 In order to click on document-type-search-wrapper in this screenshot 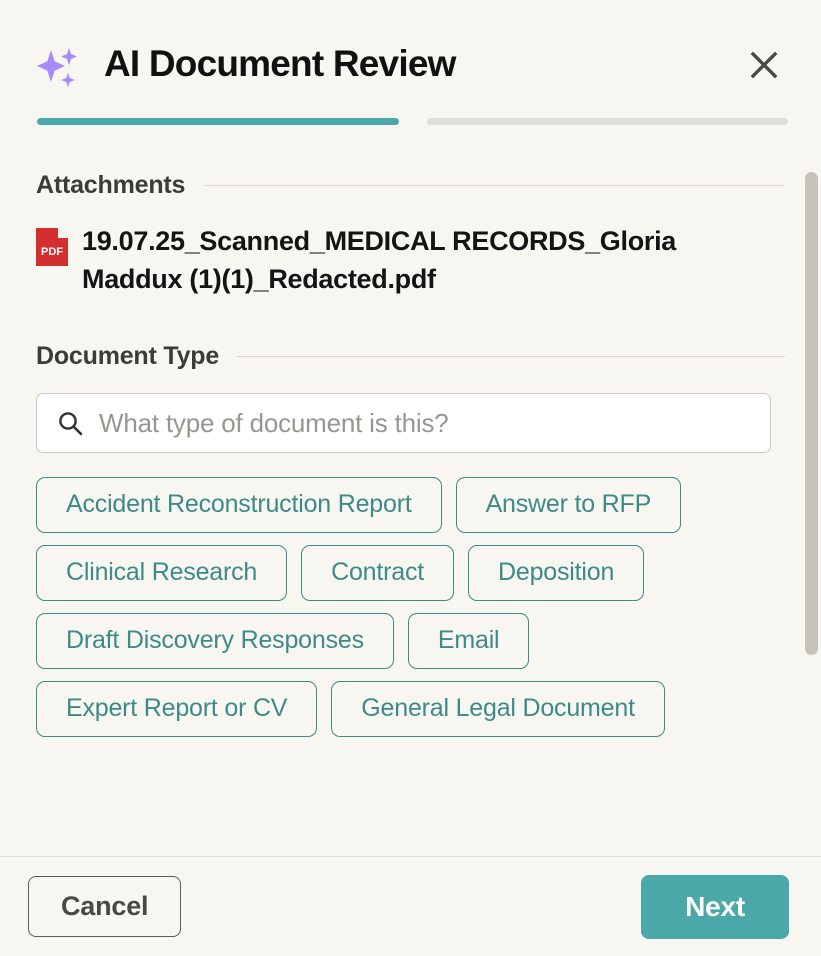, I will do `click(410, 423)`.